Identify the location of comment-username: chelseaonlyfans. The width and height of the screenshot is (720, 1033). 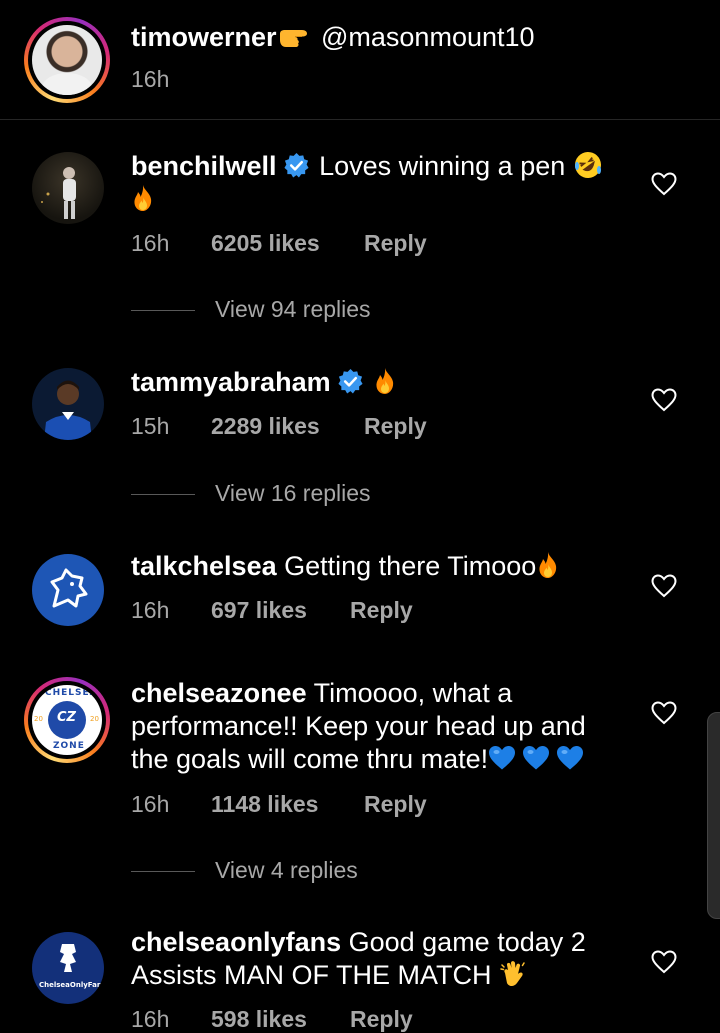
(236, 942).